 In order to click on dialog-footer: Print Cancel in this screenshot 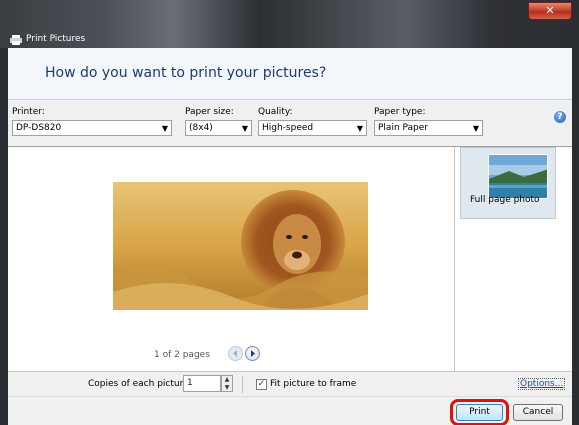, I will do `click(290, 410)`.